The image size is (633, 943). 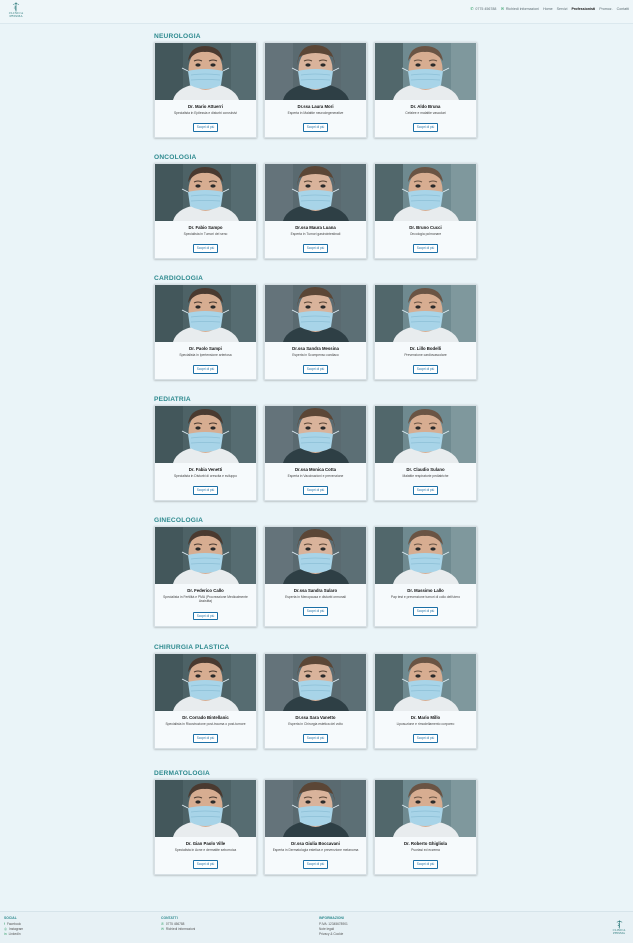 I want to click on doctor-name: Dr. Claudio Sulano, so click(x=425, y=469).